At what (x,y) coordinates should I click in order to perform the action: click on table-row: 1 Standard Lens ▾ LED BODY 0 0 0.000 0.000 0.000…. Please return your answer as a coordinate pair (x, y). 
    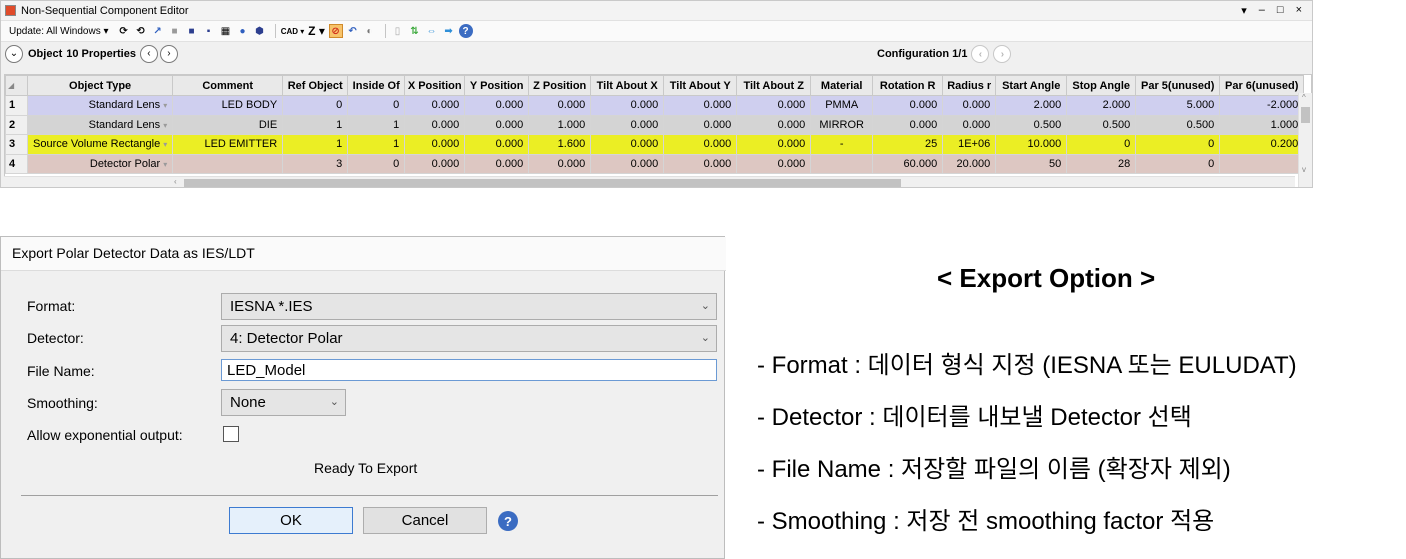
    Looking at the image, I should click on (655, 105).